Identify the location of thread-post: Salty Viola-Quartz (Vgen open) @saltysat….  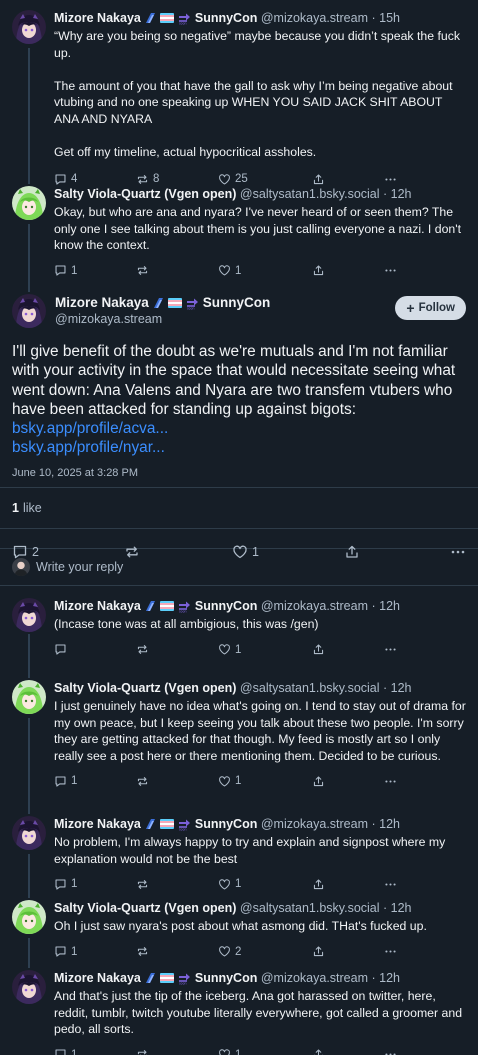
(239, 230).